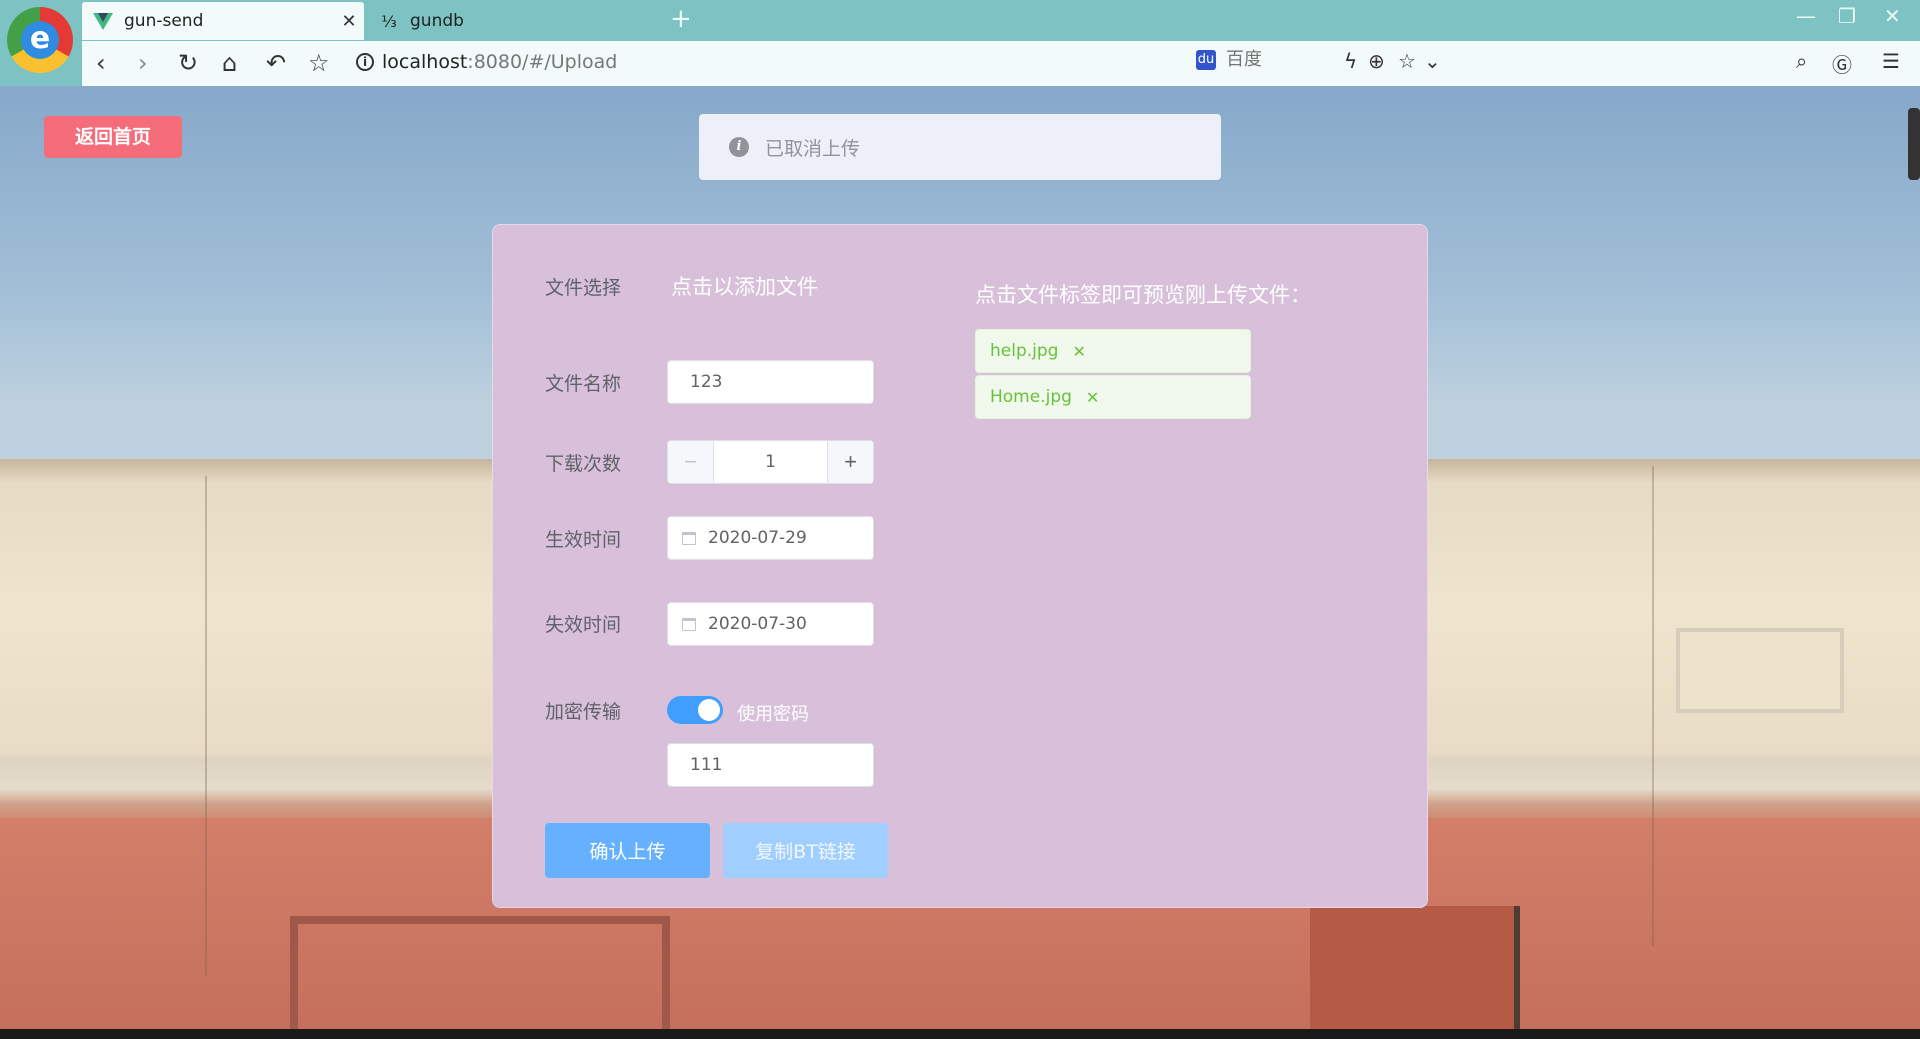 The image size is (1920, 1039). Describe the element at coordinates (583, 540) in the screenshot. I see `start-time-label: 生效时间` at that location.